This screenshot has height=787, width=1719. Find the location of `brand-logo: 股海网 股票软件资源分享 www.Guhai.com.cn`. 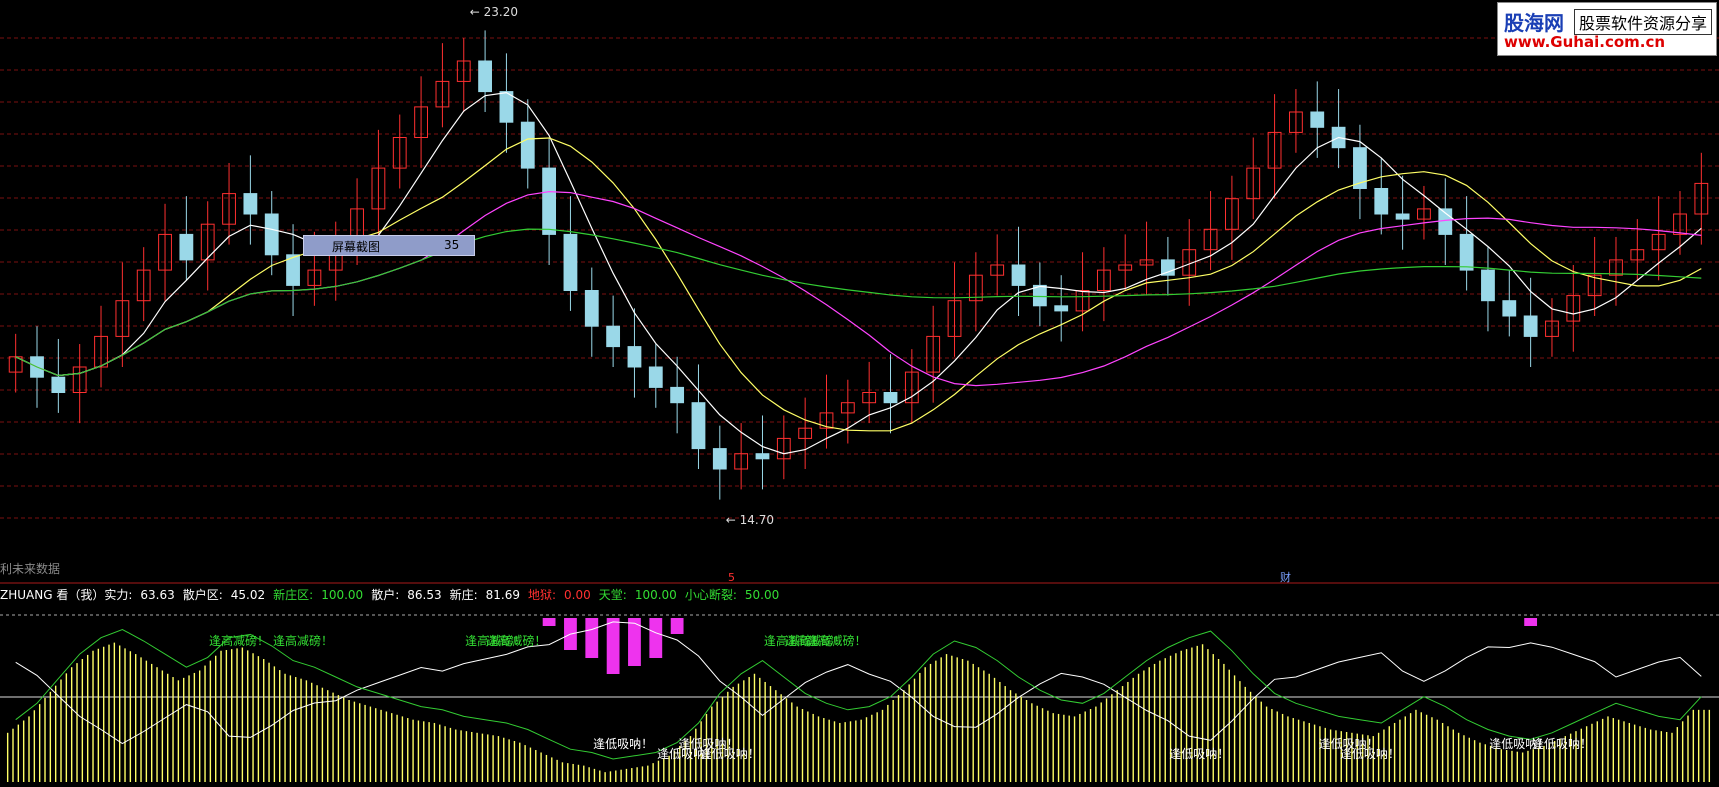

brand-logo: 股海网 股票软件资源分享 www.Guhai.com.cn is located at coordinates (1607, 29).